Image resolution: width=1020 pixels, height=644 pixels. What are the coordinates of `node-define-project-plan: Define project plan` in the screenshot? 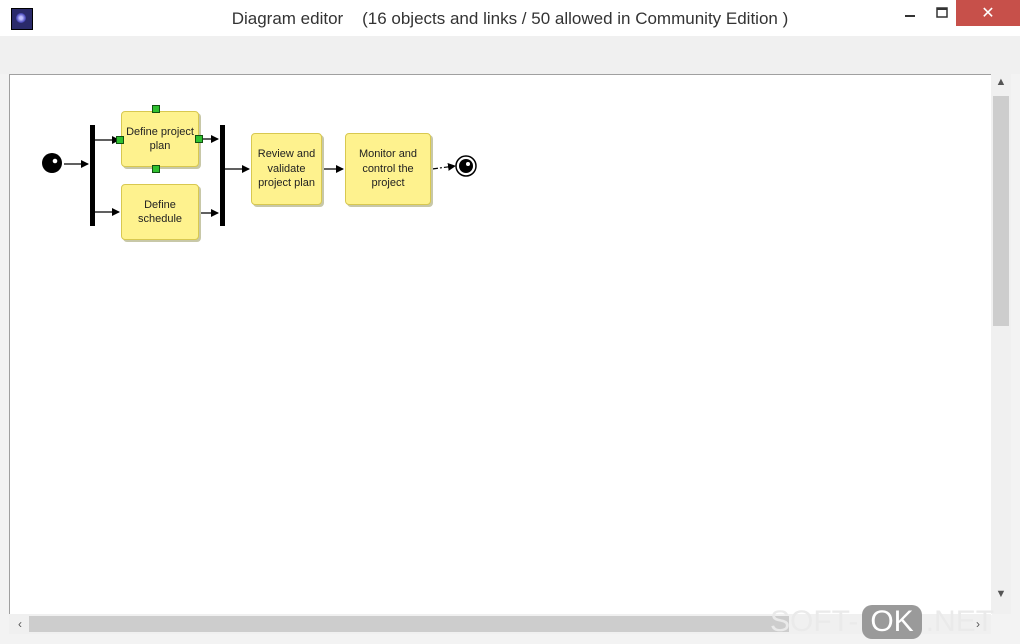 It's located at (160, 139).